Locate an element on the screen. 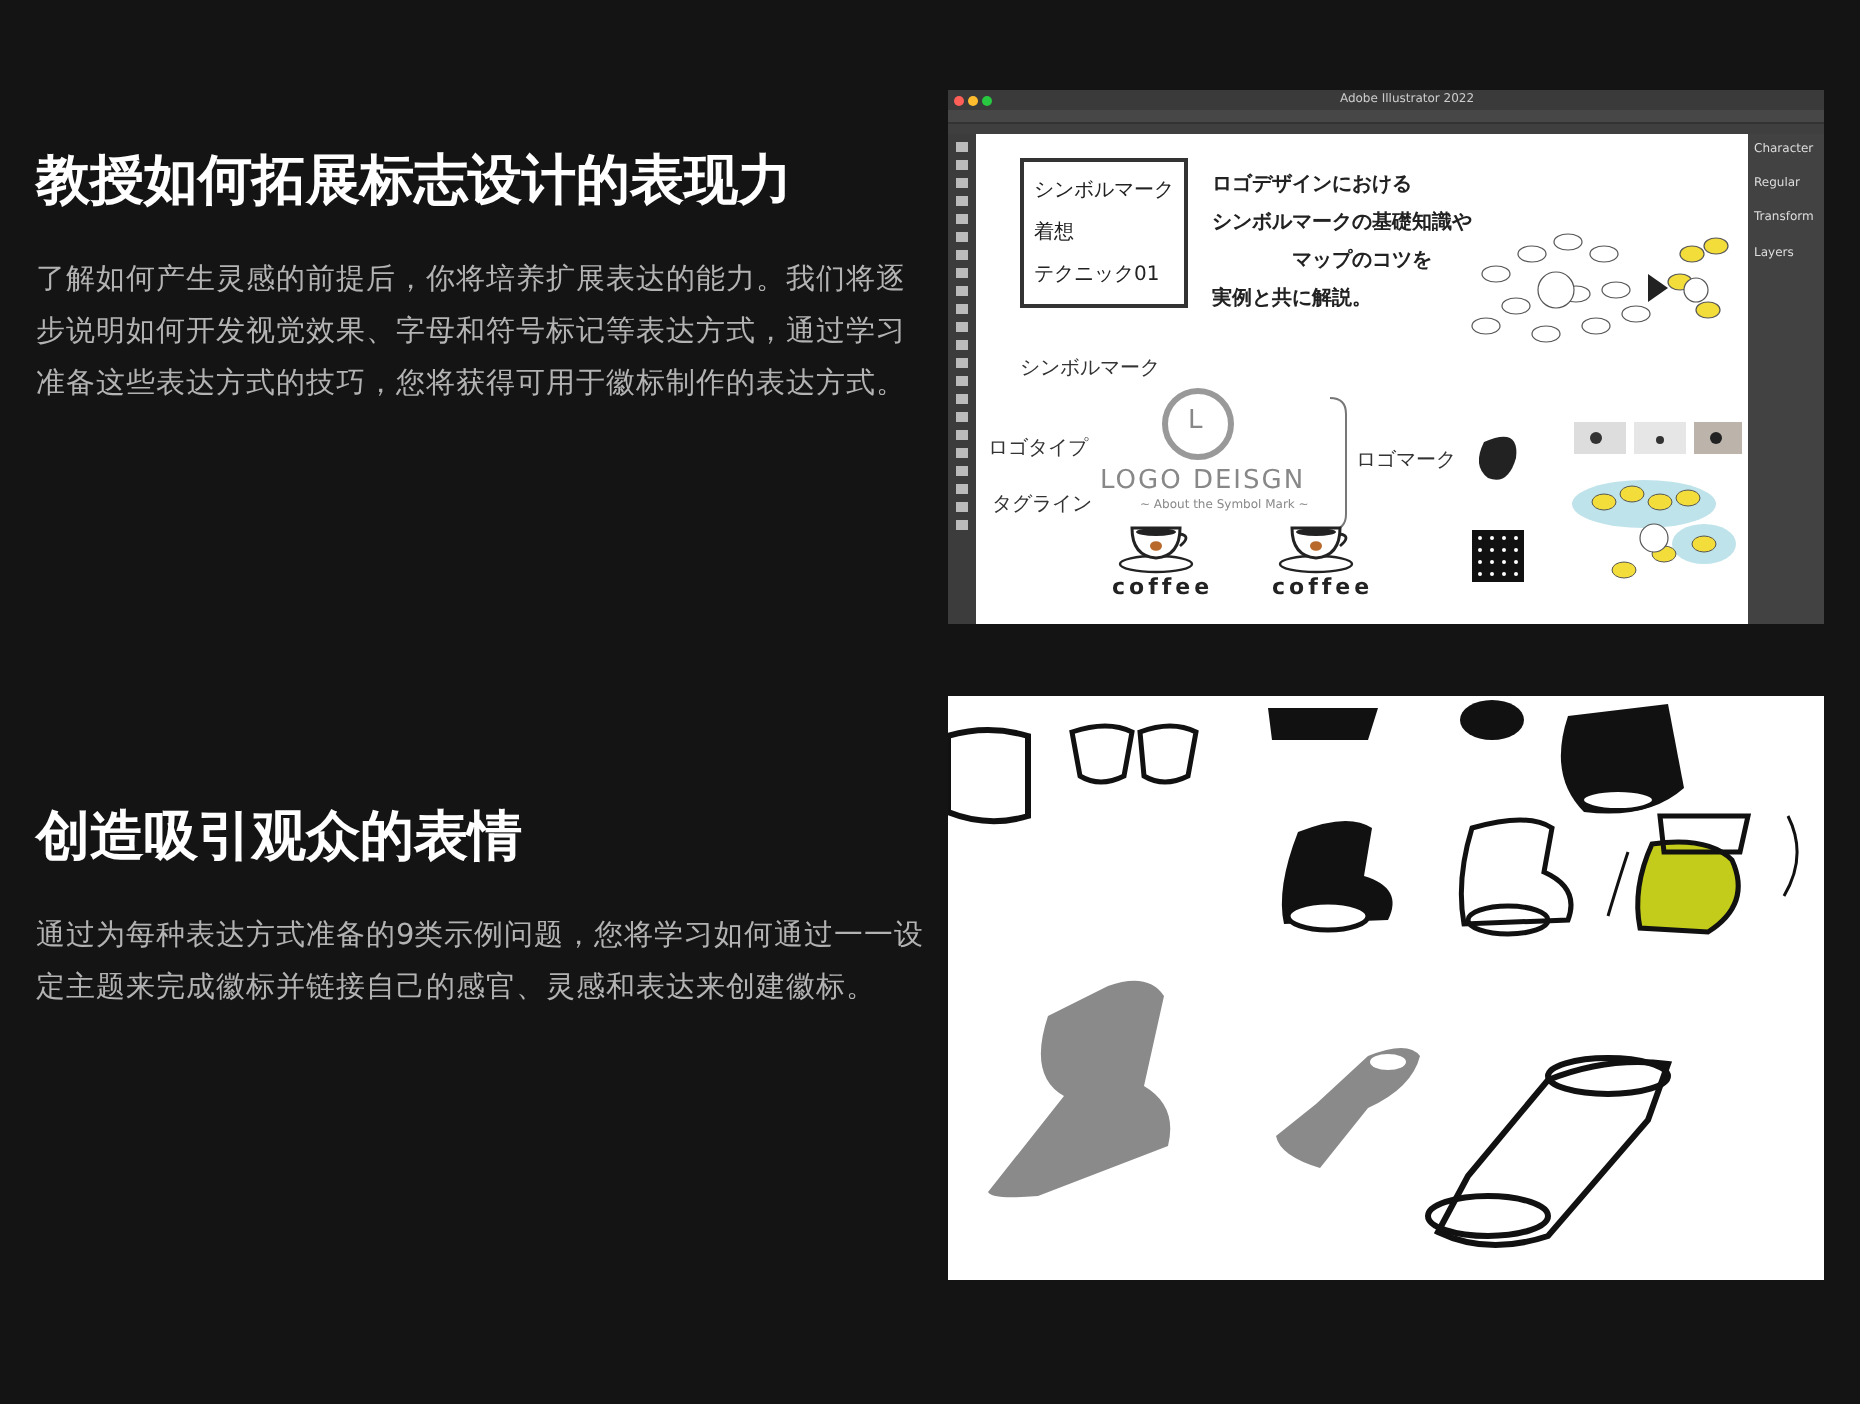  section-heading: 创造吸引观众的表情 is located at coordinates (280, 838).